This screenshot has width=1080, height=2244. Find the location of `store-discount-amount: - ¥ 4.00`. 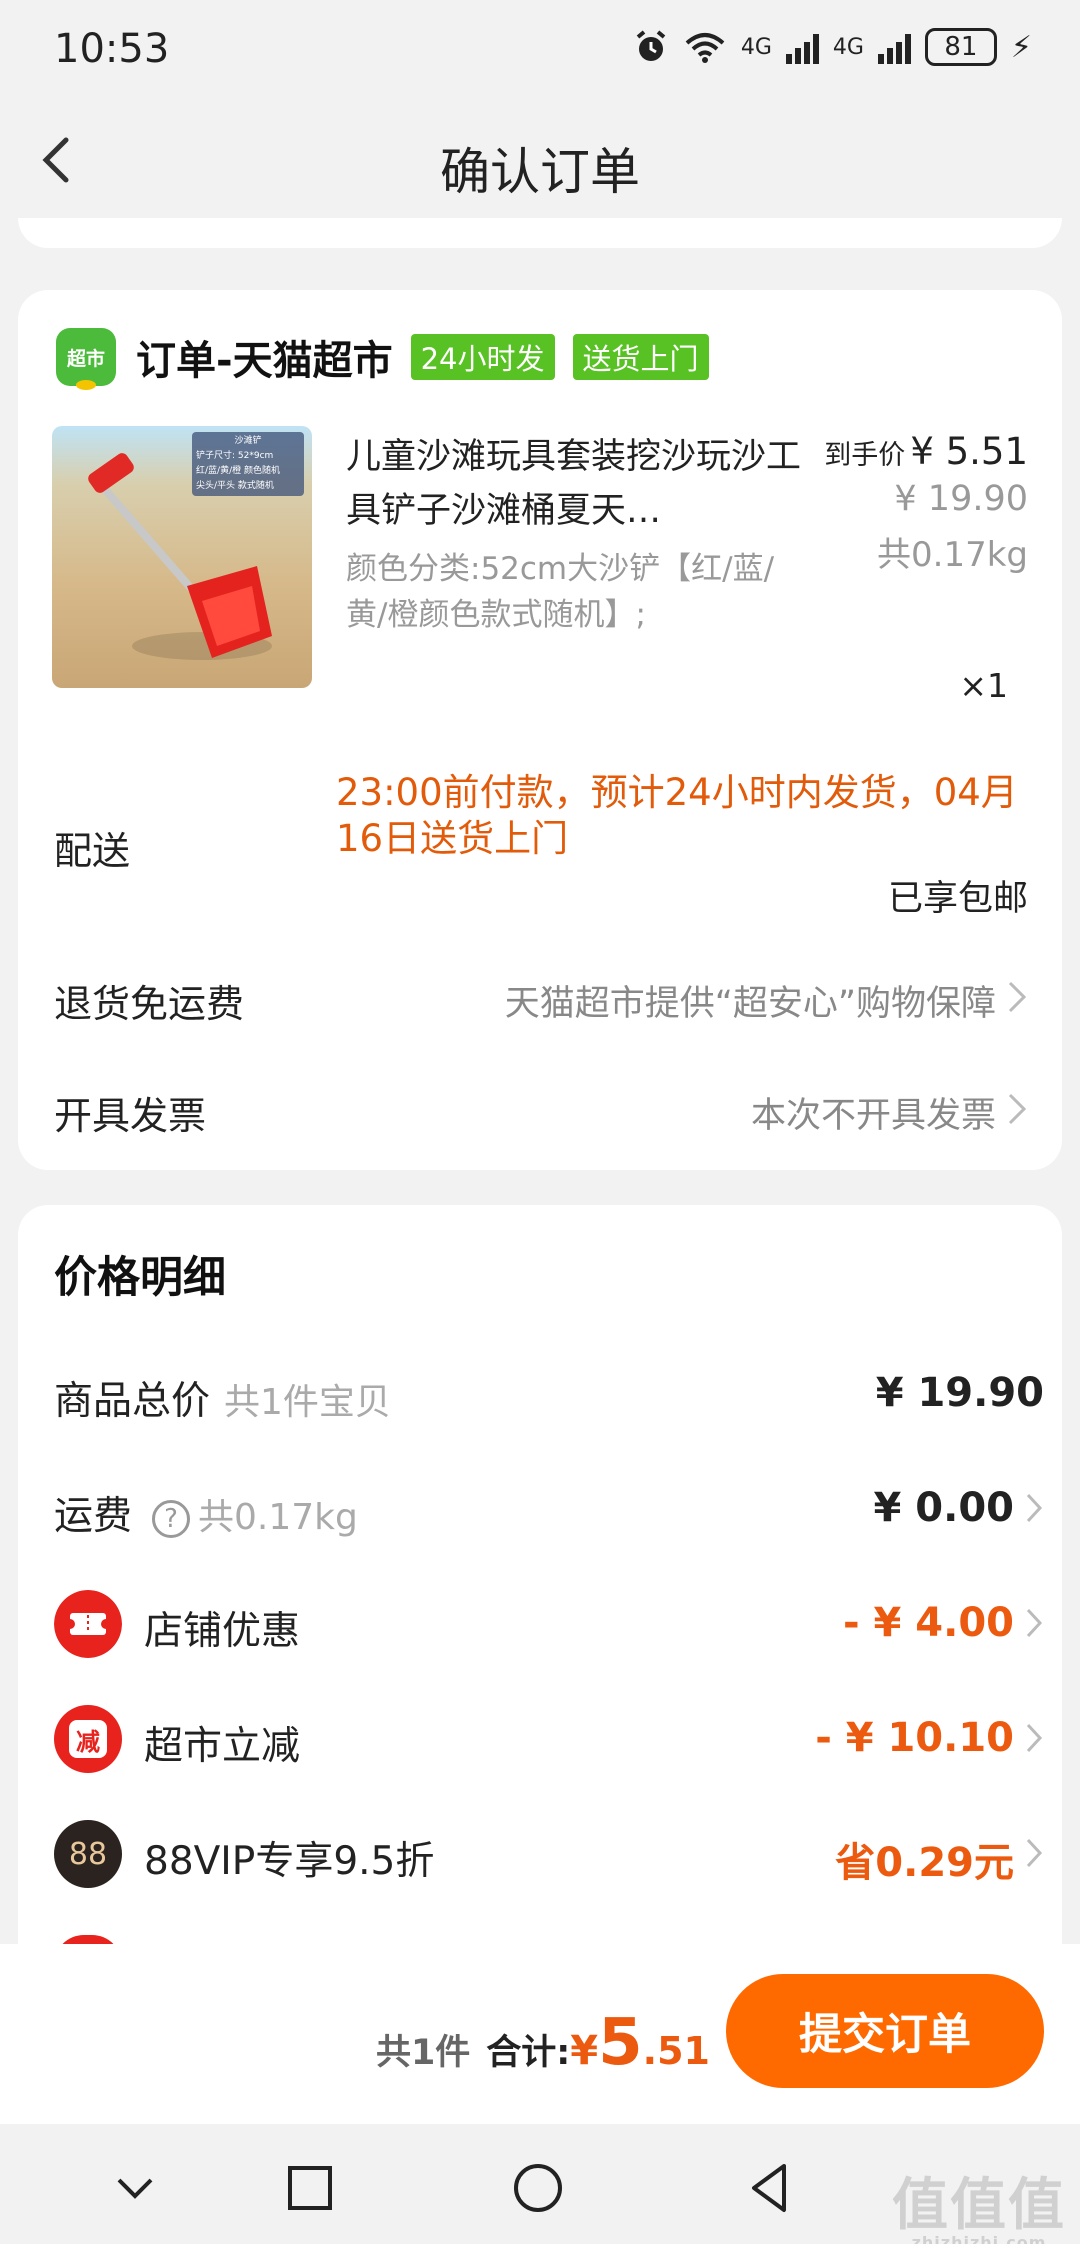

store-discount-amount: - ¥ 4.00 is located at coordinates (928, 1623).